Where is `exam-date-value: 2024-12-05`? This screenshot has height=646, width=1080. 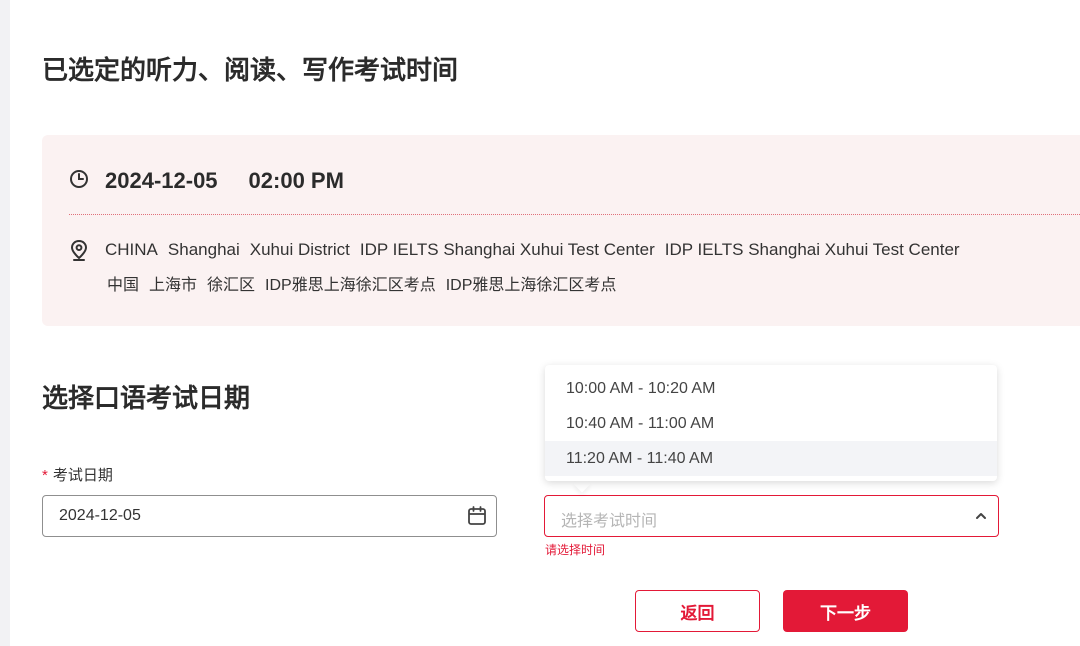
exam-date-value: 2024-12-05 is located at coordinates (100, 515).